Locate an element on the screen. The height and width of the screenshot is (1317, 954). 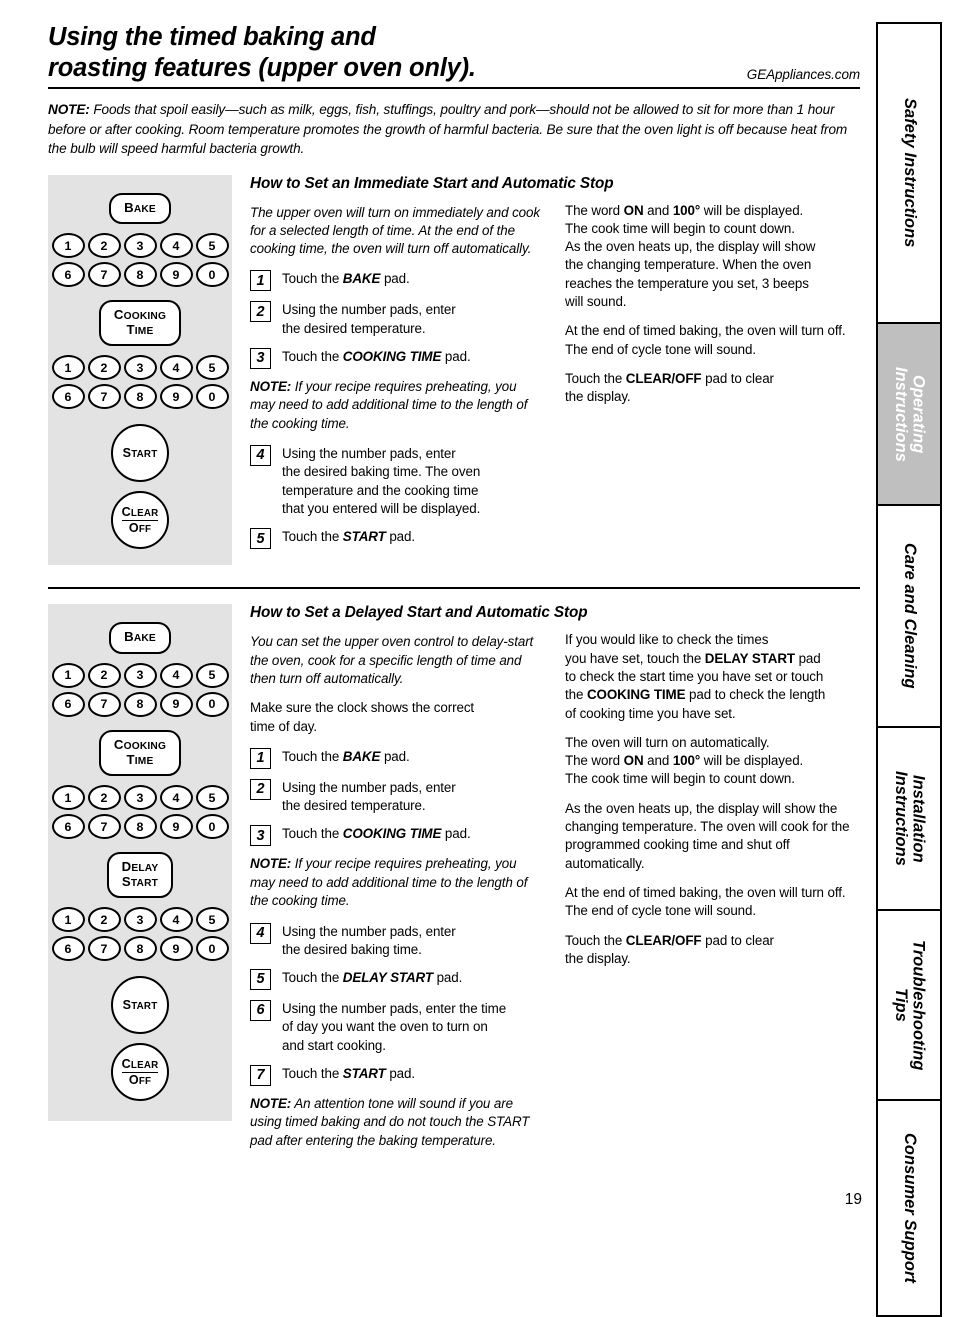
step-item: 5 Touch the START pad. is located at coordinates (396, 538).